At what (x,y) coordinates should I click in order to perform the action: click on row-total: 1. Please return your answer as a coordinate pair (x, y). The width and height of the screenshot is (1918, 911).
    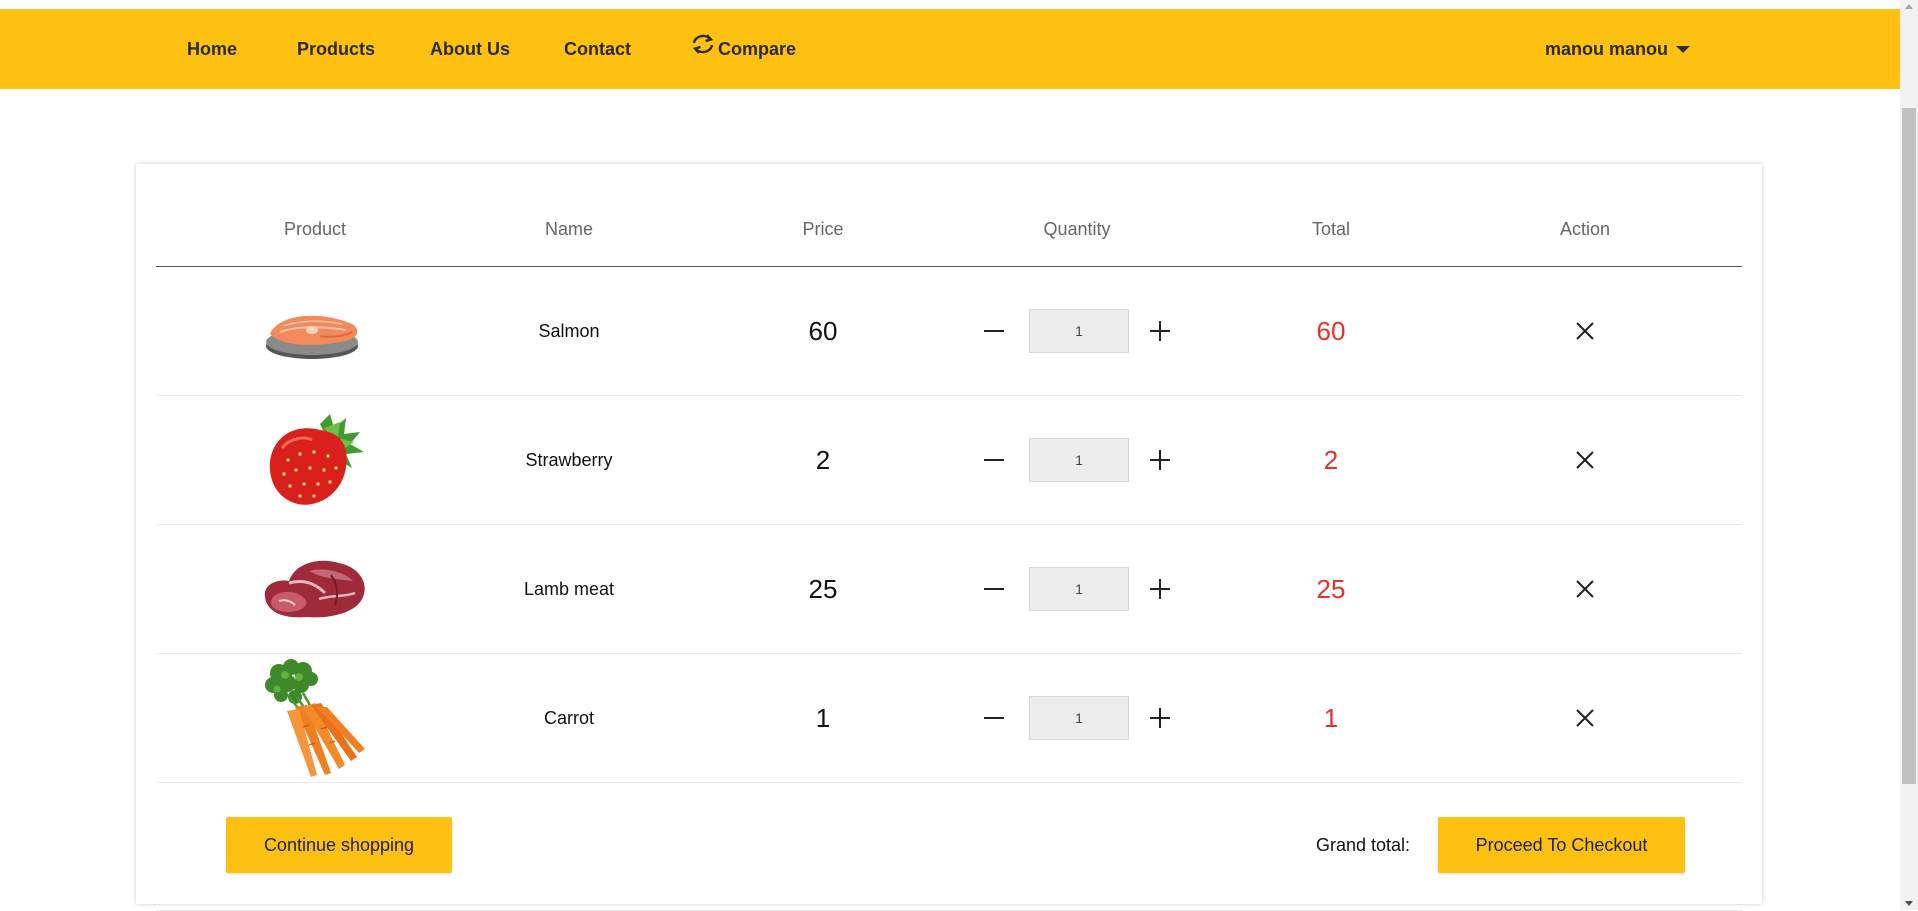
    Looking at the image, I should click on (1331, 717).